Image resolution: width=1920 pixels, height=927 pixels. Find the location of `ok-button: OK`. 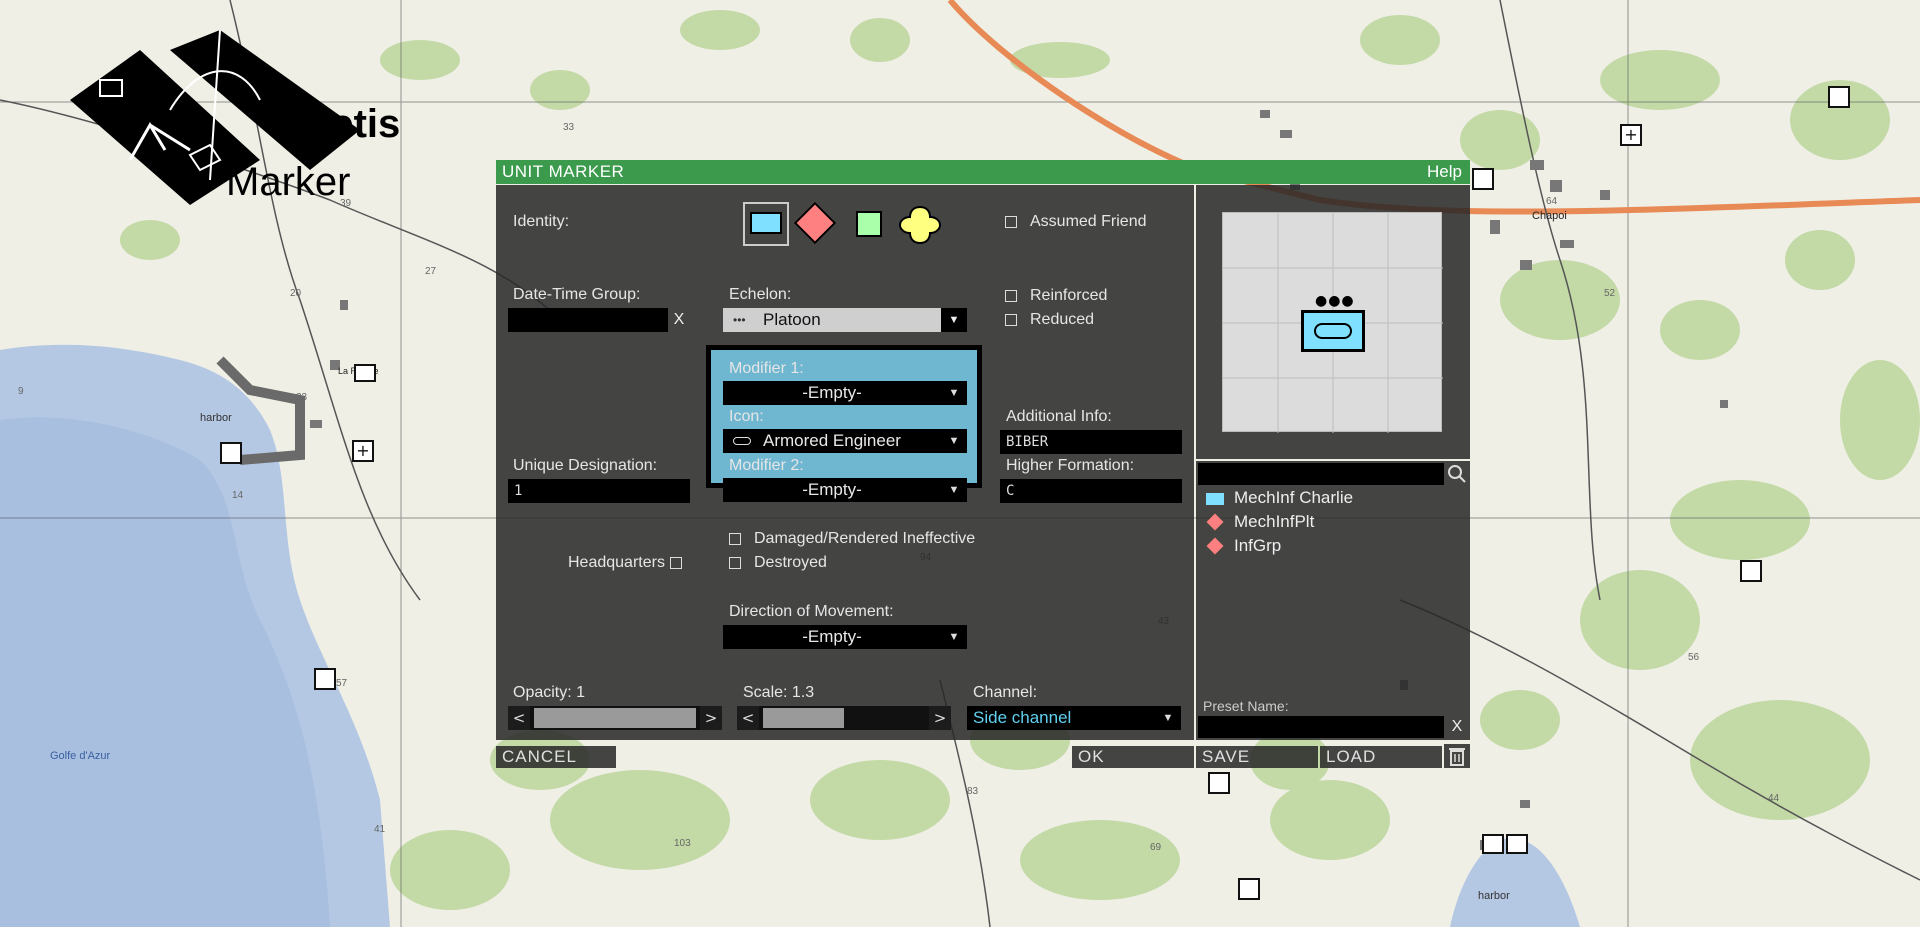

ok-button: OK is located at coordinates (1133, 757).